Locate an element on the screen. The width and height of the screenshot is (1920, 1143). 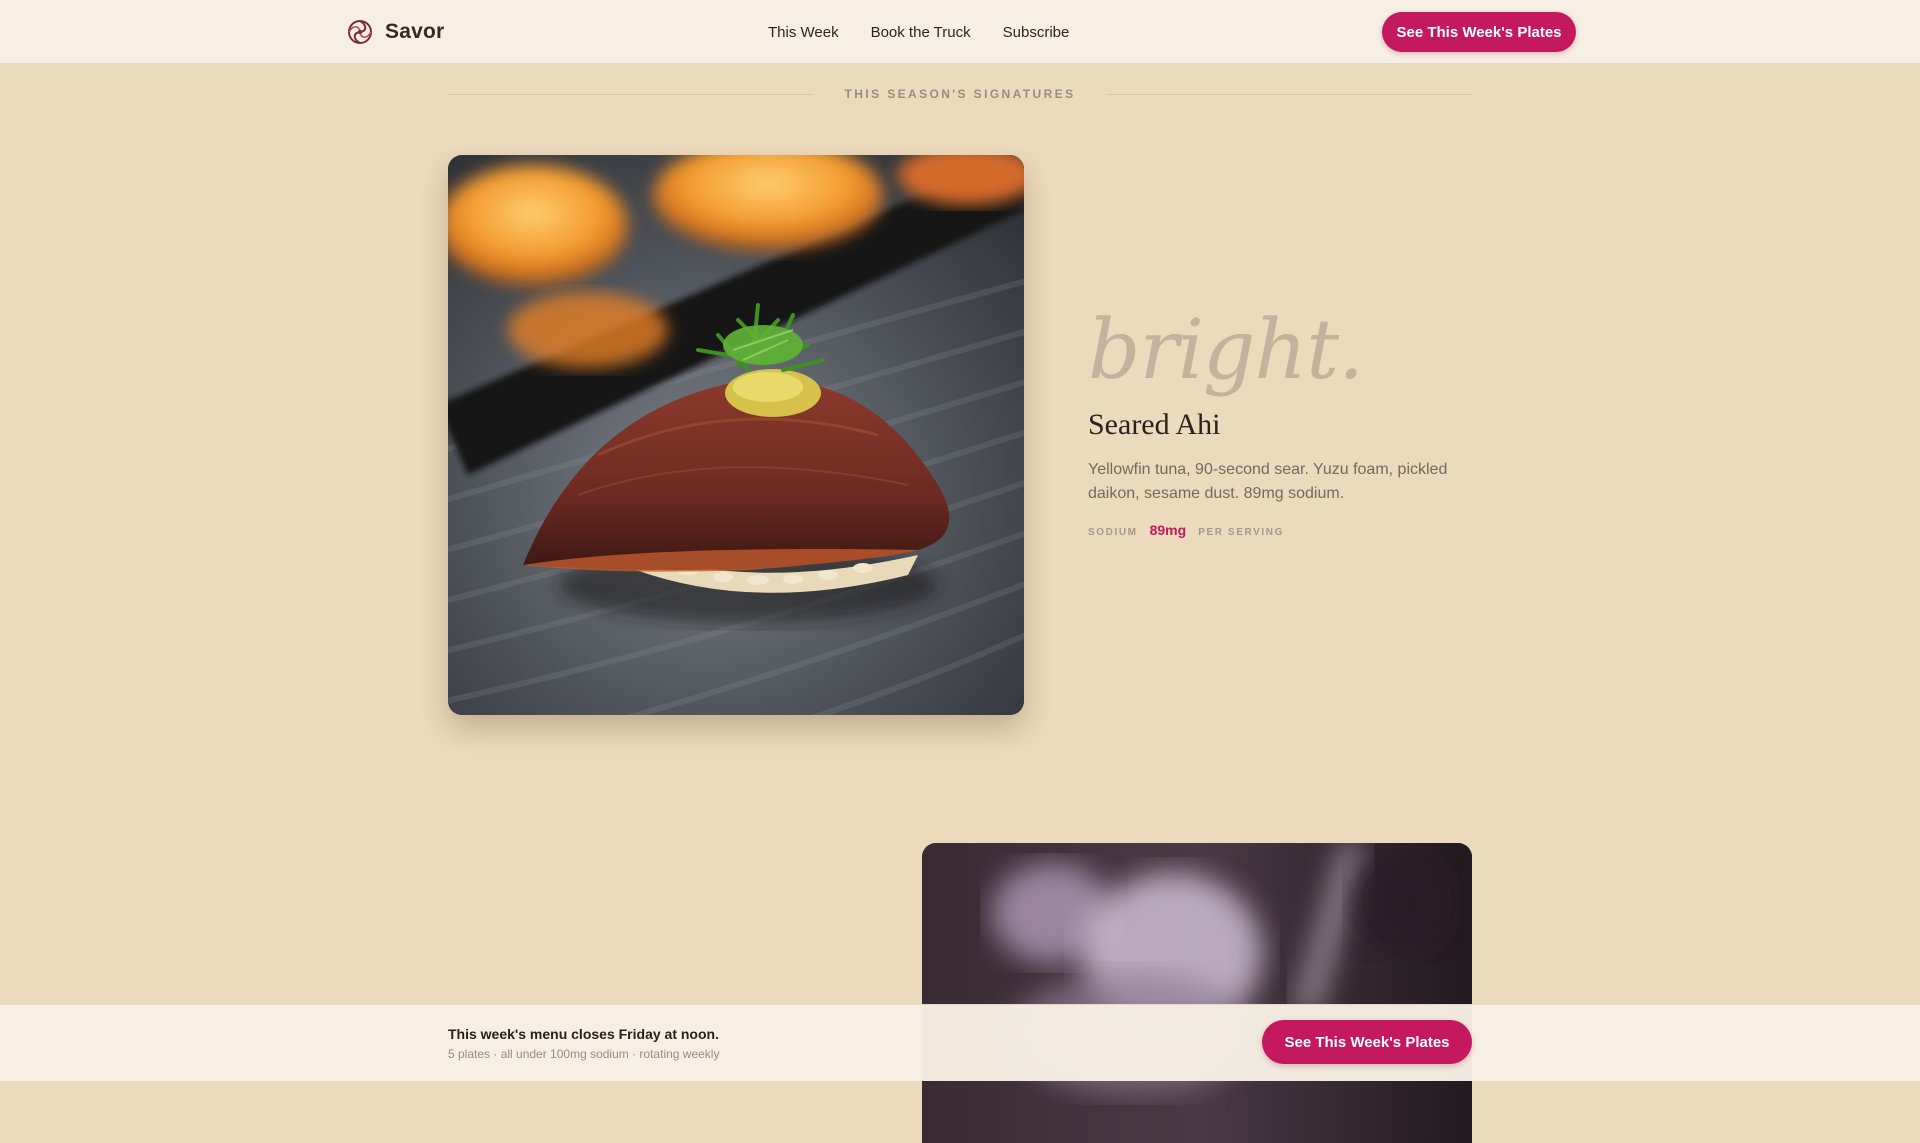
nav-link-this-week: This Week is located at coordinates (803, 32).